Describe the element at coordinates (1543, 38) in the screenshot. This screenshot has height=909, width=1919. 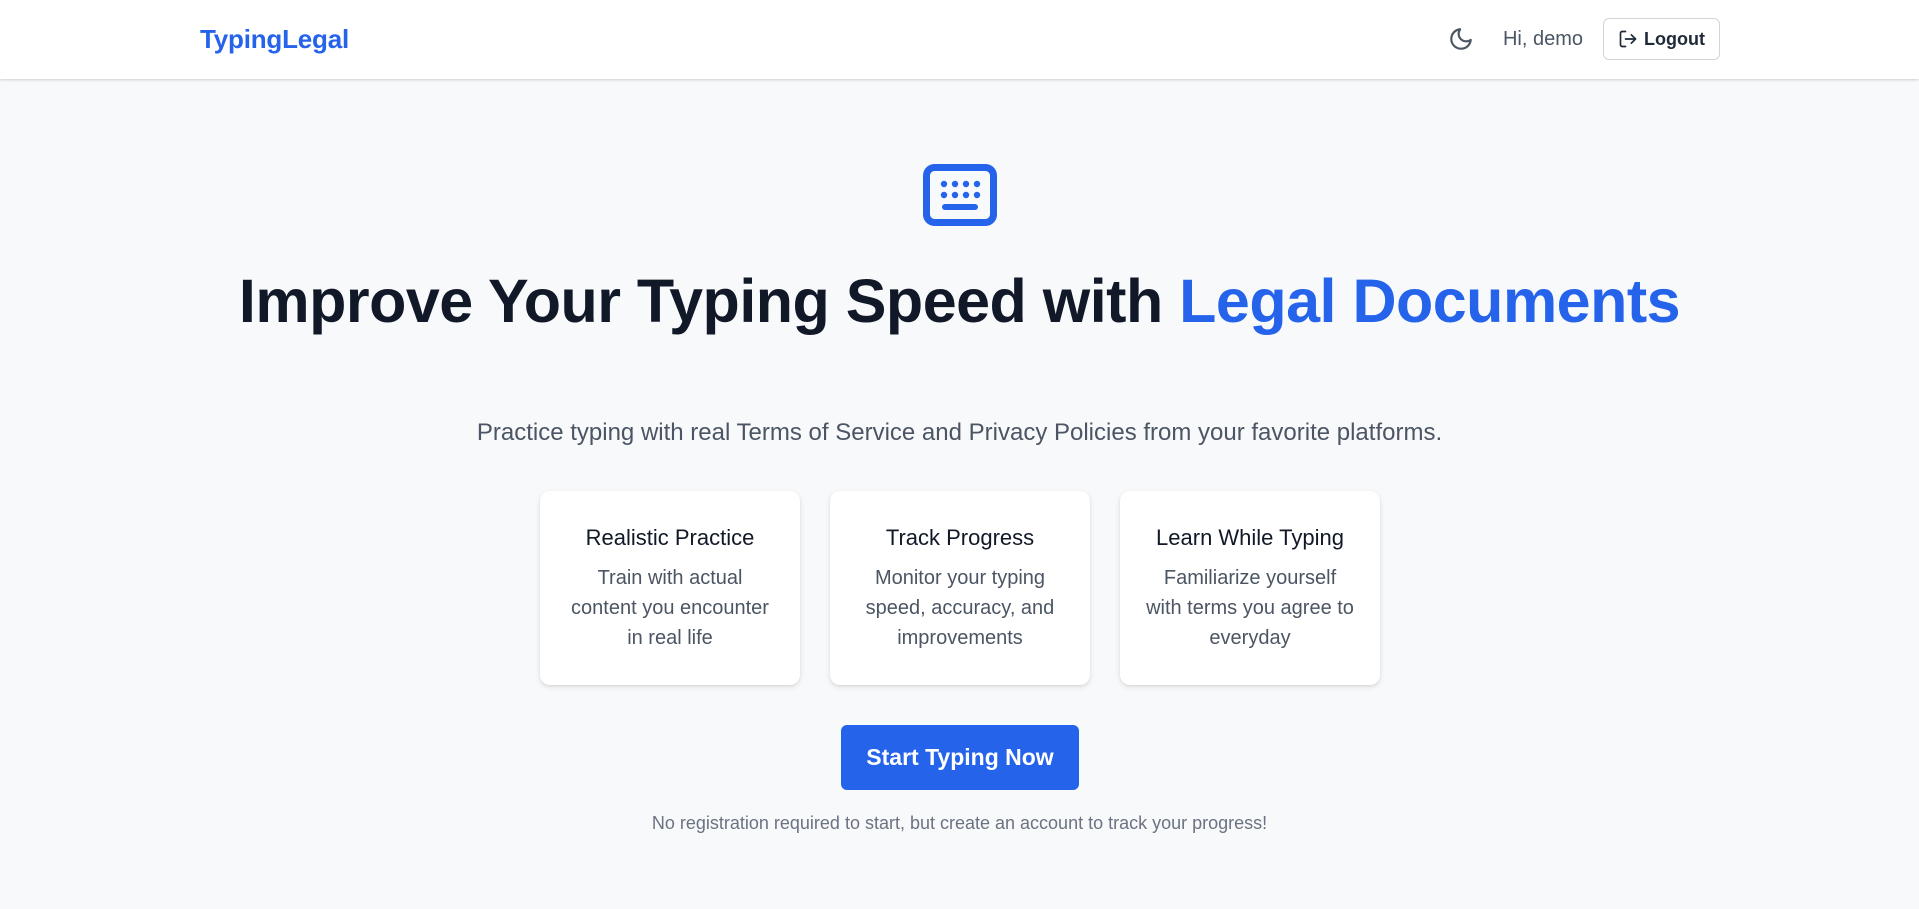
I see `user-greeting: Hi, demo` at that location.